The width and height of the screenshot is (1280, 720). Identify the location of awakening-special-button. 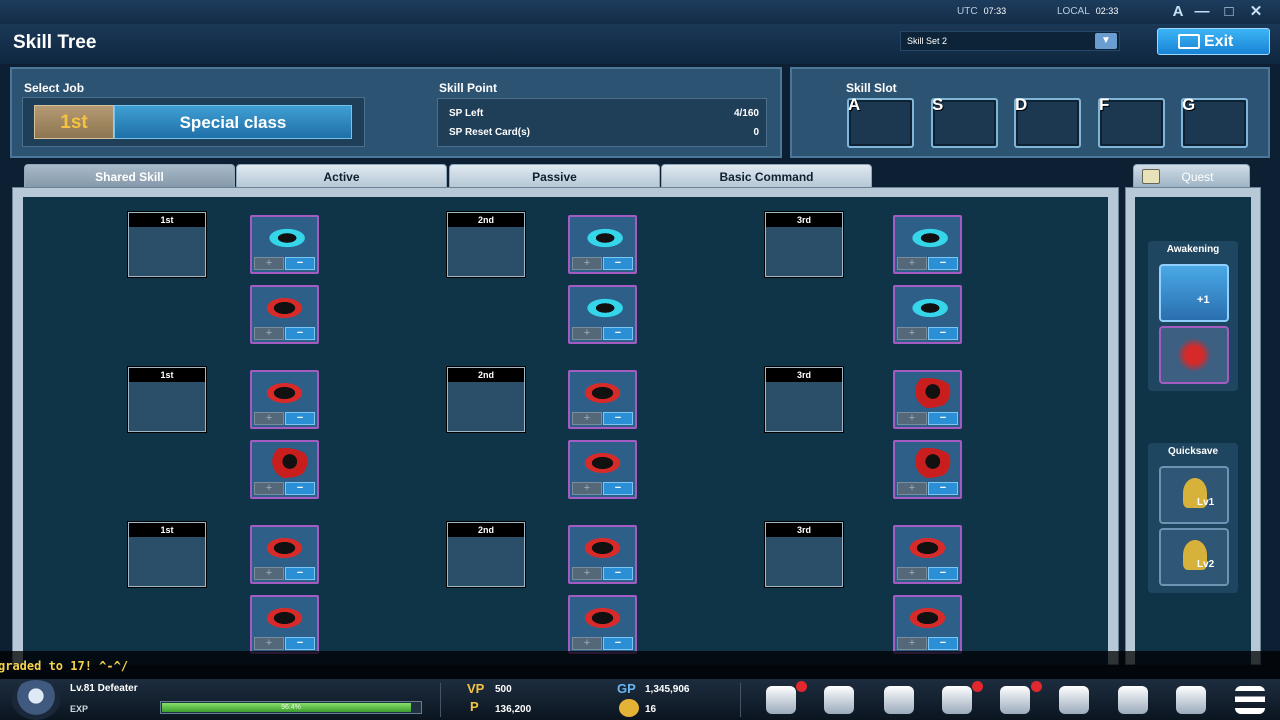
(1194, 355).